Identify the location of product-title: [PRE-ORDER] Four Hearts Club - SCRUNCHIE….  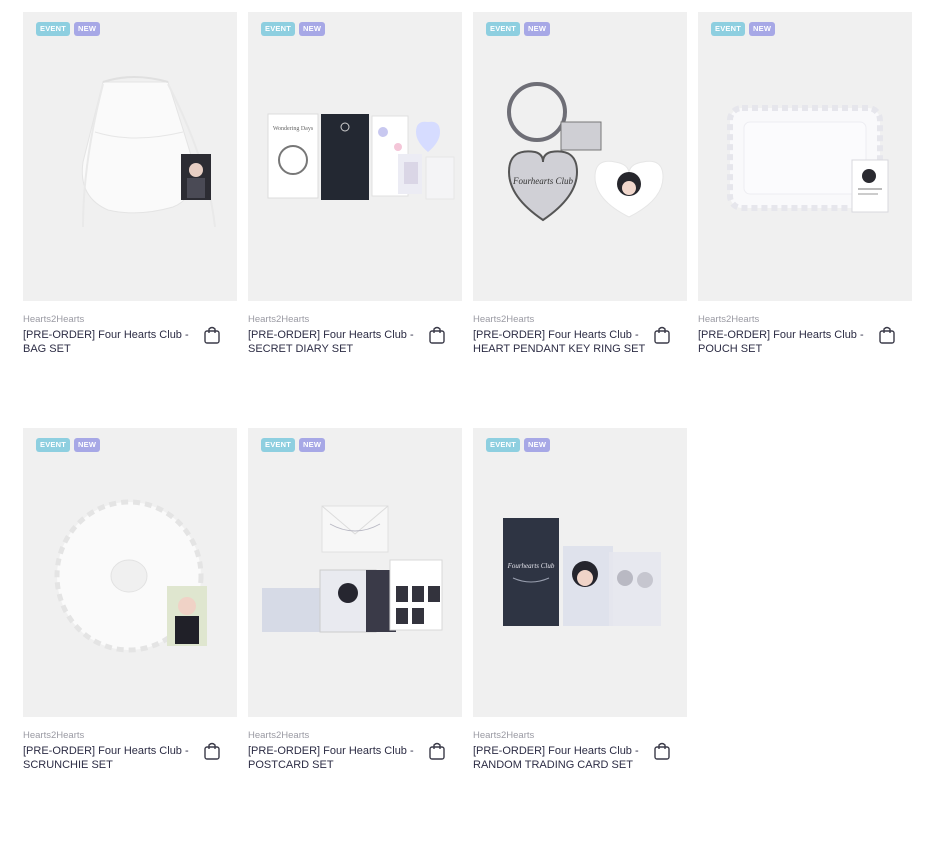
(112, 758).